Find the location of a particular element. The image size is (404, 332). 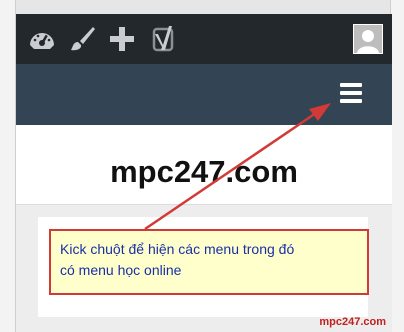

avatar-silhouette-icon is located at coordinates (368, 39).